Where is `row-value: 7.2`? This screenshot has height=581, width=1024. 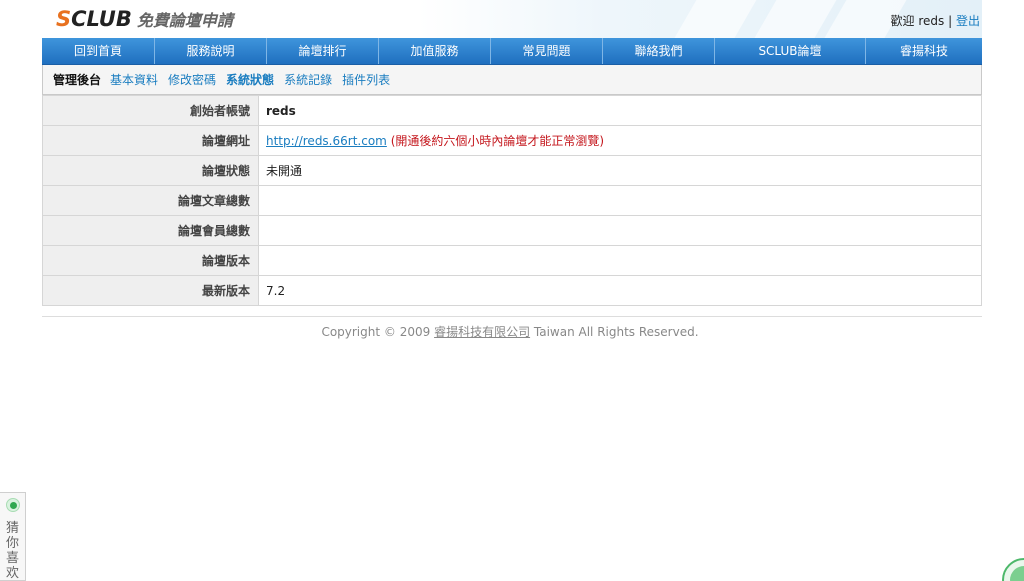
row-value: 7.2 is located at coordinates (620, 290).